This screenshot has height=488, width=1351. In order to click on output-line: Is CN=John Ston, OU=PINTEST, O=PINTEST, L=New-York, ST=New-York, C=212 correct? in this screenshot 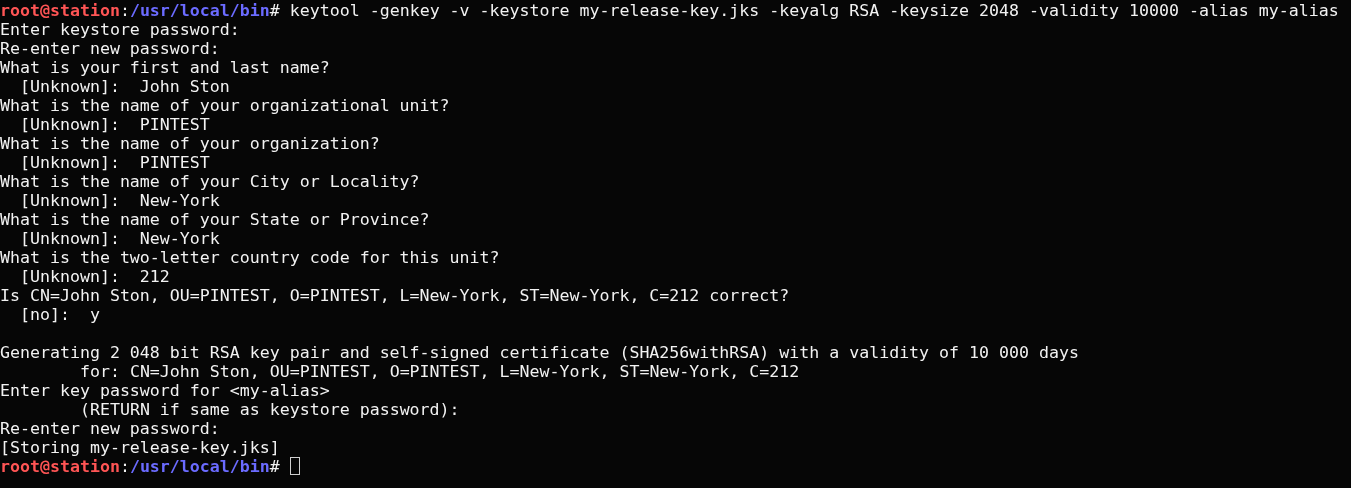, I will do `click(395, 295)`.